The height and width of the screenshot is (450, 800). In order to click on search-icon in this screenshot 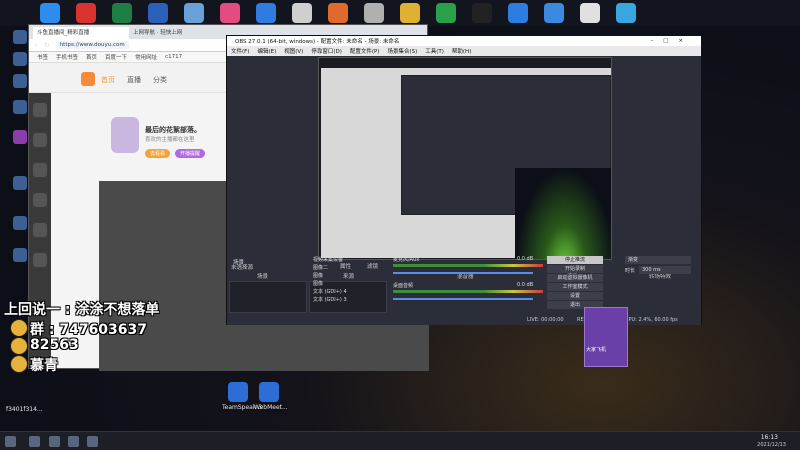, I will do `click(34, 441)`.